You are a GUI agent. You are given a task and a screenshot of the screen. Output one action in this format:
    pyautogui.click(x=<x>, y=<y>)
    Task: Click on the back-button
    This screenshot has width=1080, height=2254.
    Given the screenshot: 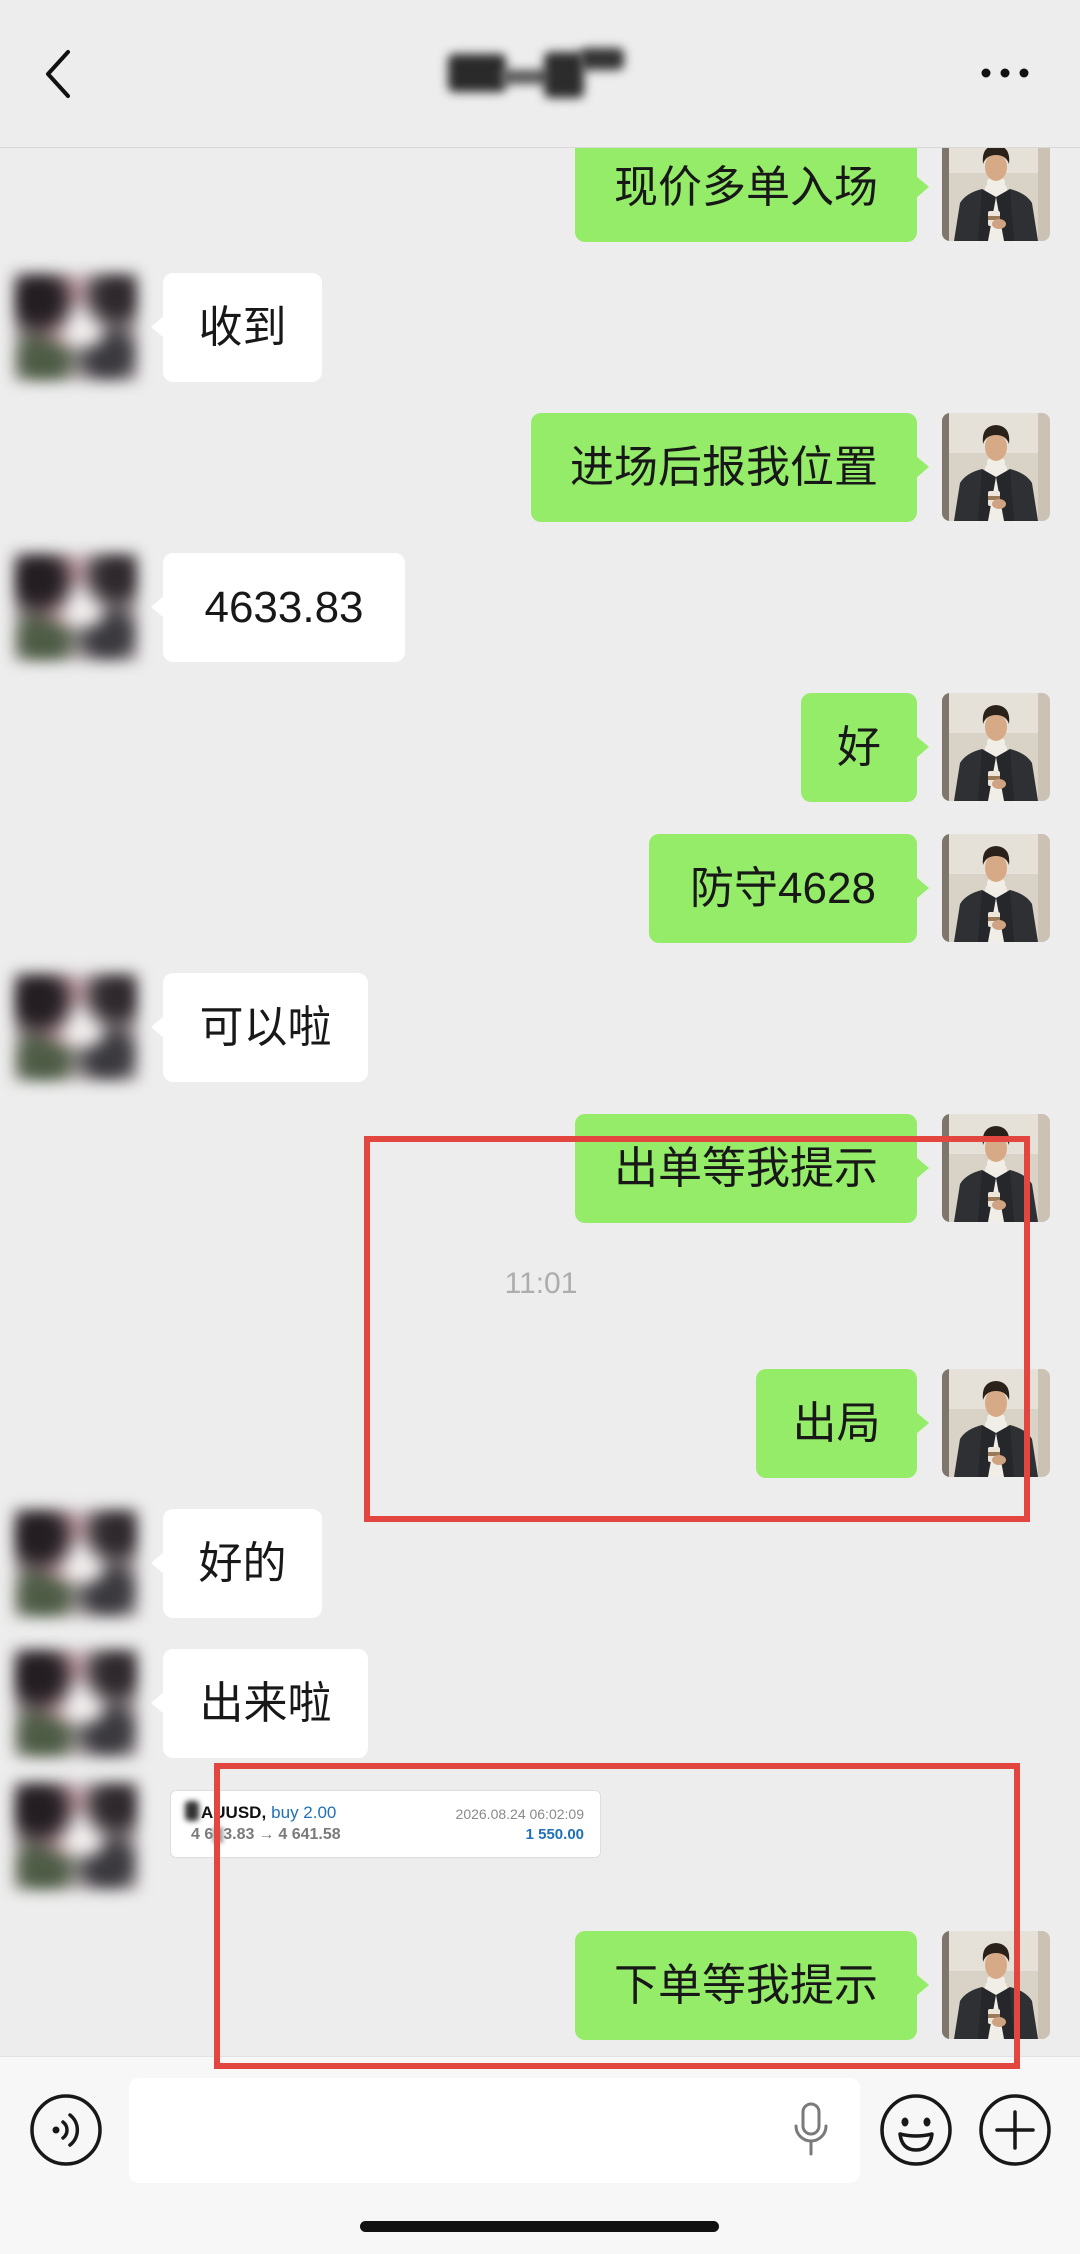 What is the action you would take?
    pyautogui.click(x=60, y=74)
    